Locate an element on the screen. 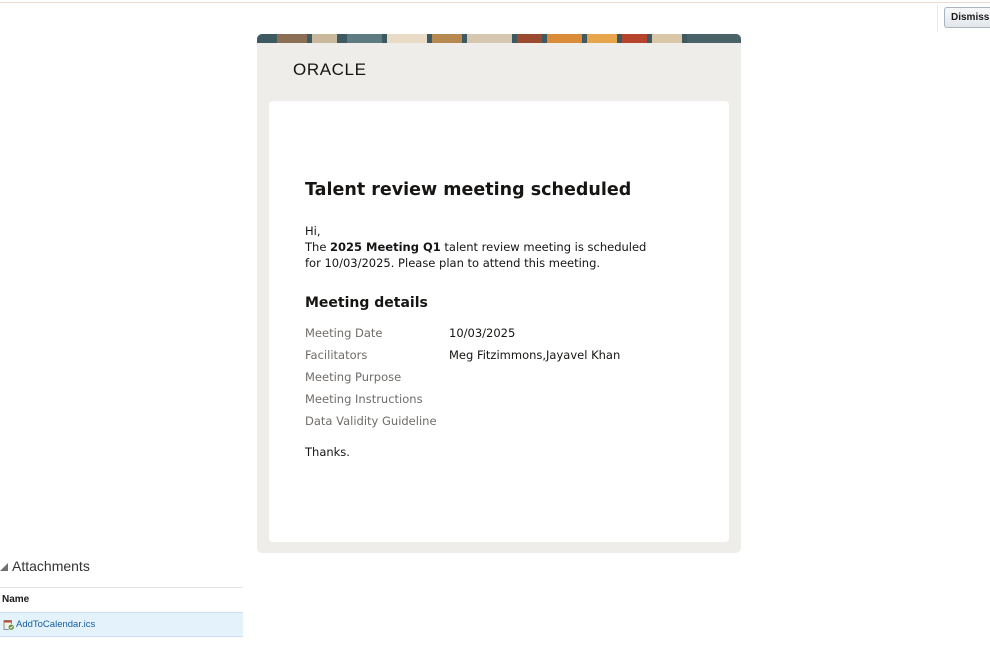 The width and height of the screenshot is (990, 672). detail-label: Meeting Date is located at coordinates (344, 333).